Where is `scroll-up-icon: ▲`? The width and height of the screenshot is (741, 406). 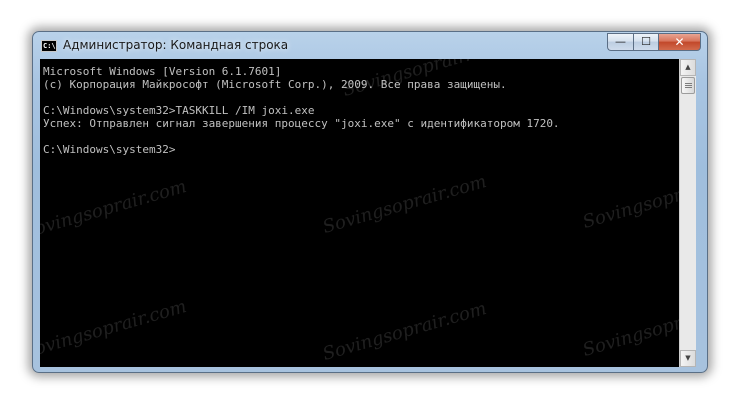 scroll-up-icon: ▲ is located at coordinates (688, 67).